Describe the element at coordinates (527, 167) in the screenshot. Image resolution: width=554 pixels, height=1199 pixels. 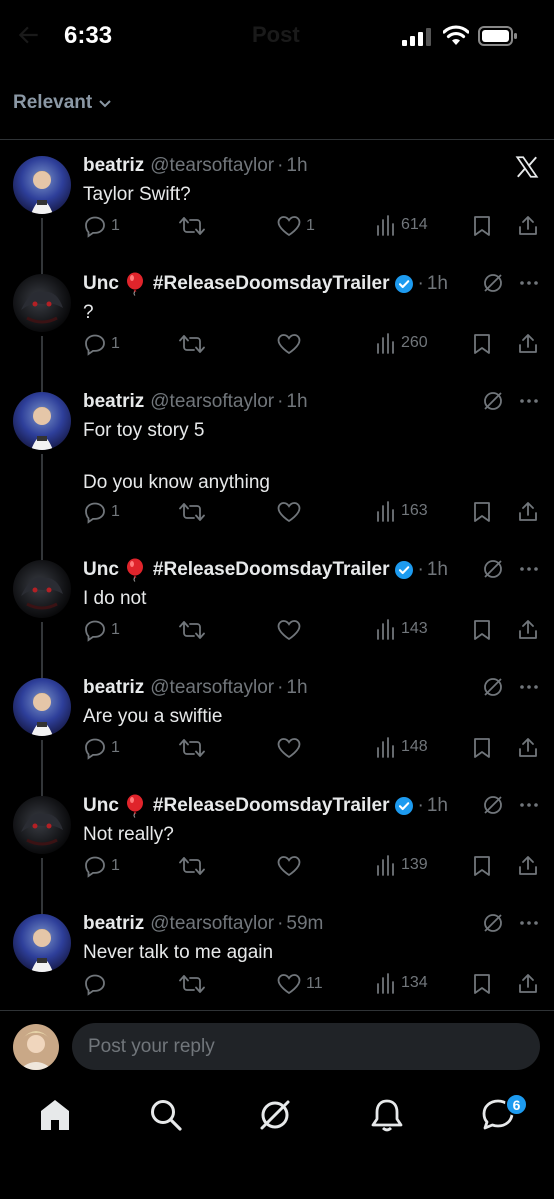
I see `x-logo-icon` at that location.